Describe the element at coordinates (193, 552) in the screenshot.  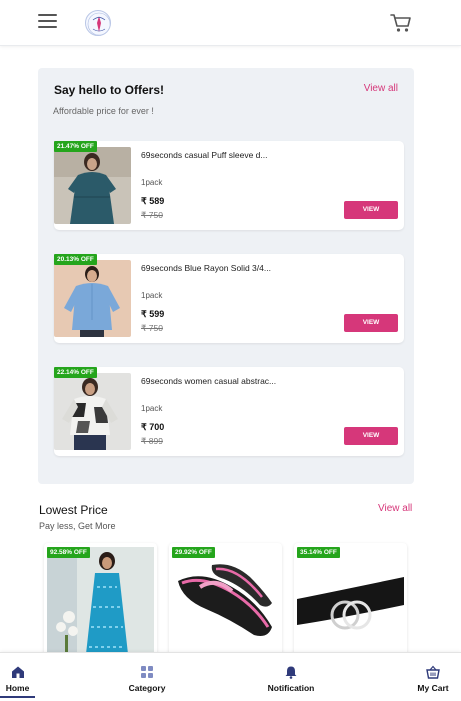
I see `discount-badge: 29.92% OFF` at that location.